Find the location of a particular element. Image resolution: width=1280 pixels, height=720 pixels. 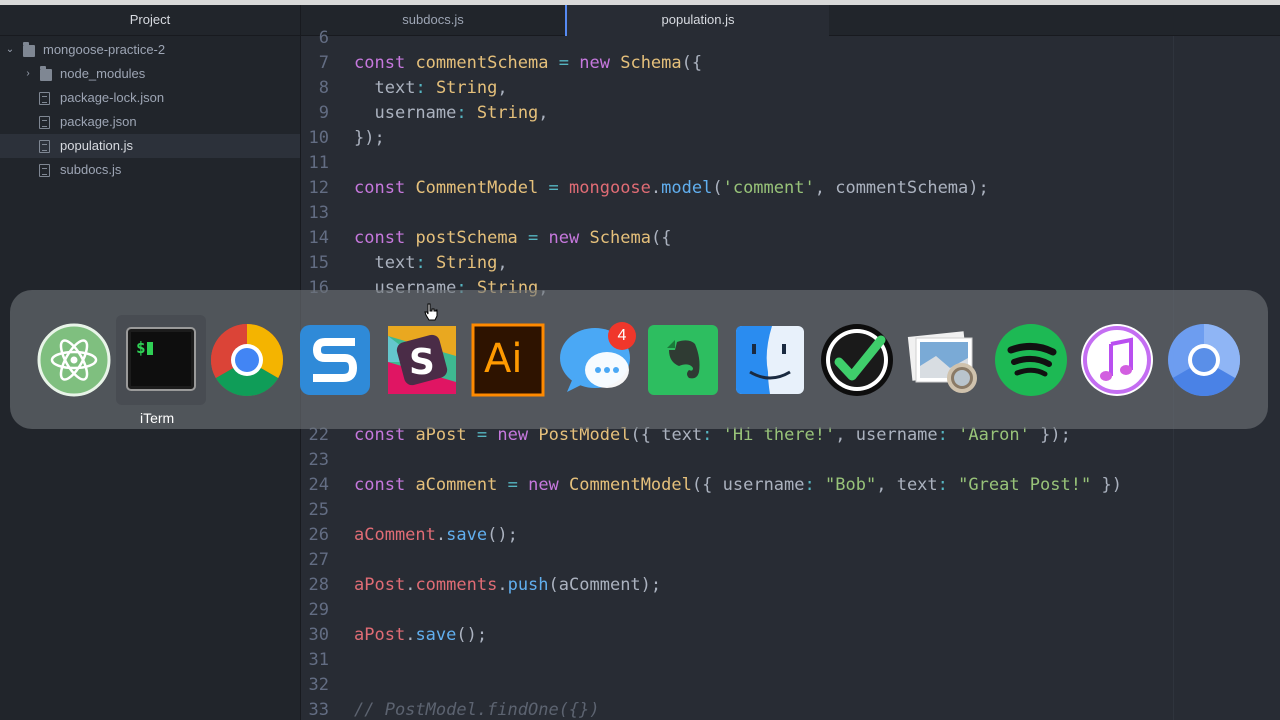

tree-item-population-js: population.js is located at coordinates (150, 146).